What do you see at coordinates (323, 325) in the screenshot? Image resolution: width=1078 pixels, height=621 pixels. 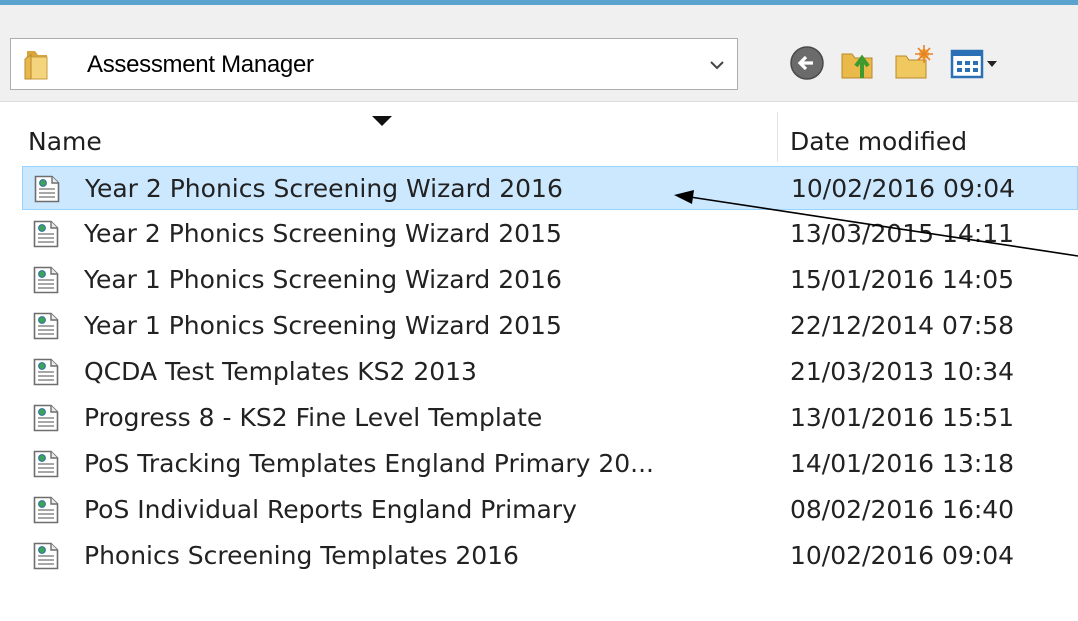 I see `file-name: Year 1 Phonics Screening Wizard 2015` at bounding box center [323, 325].